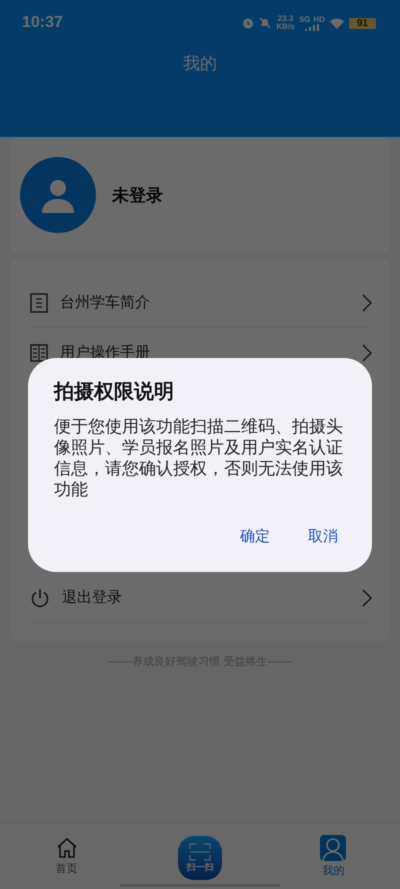 The image size is (400, 889). Describe the element at coordinates (333, 847) in the screenshot. I see `user-icon` at that location.